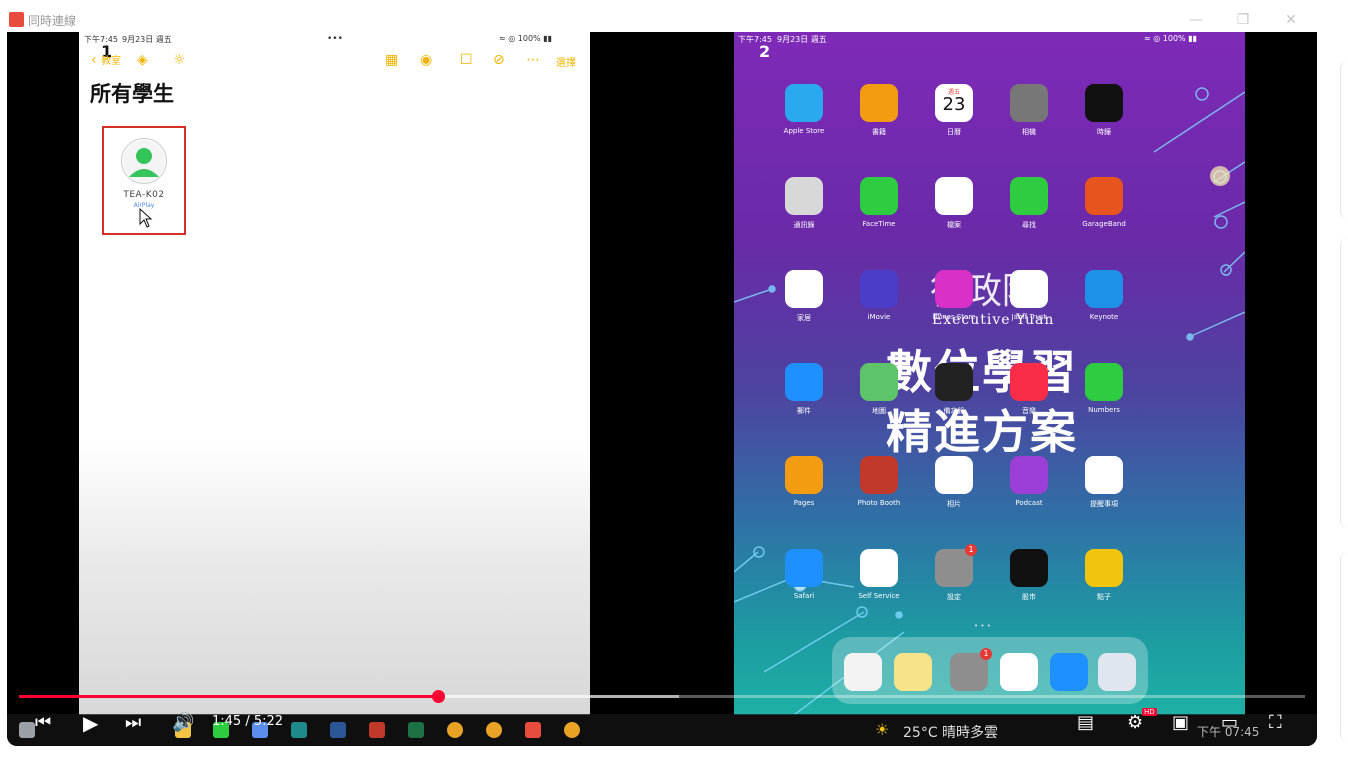  Describe the element at coordinates (1243, 20) in the screenshot. I see `restore-icon: ❐` at that location.